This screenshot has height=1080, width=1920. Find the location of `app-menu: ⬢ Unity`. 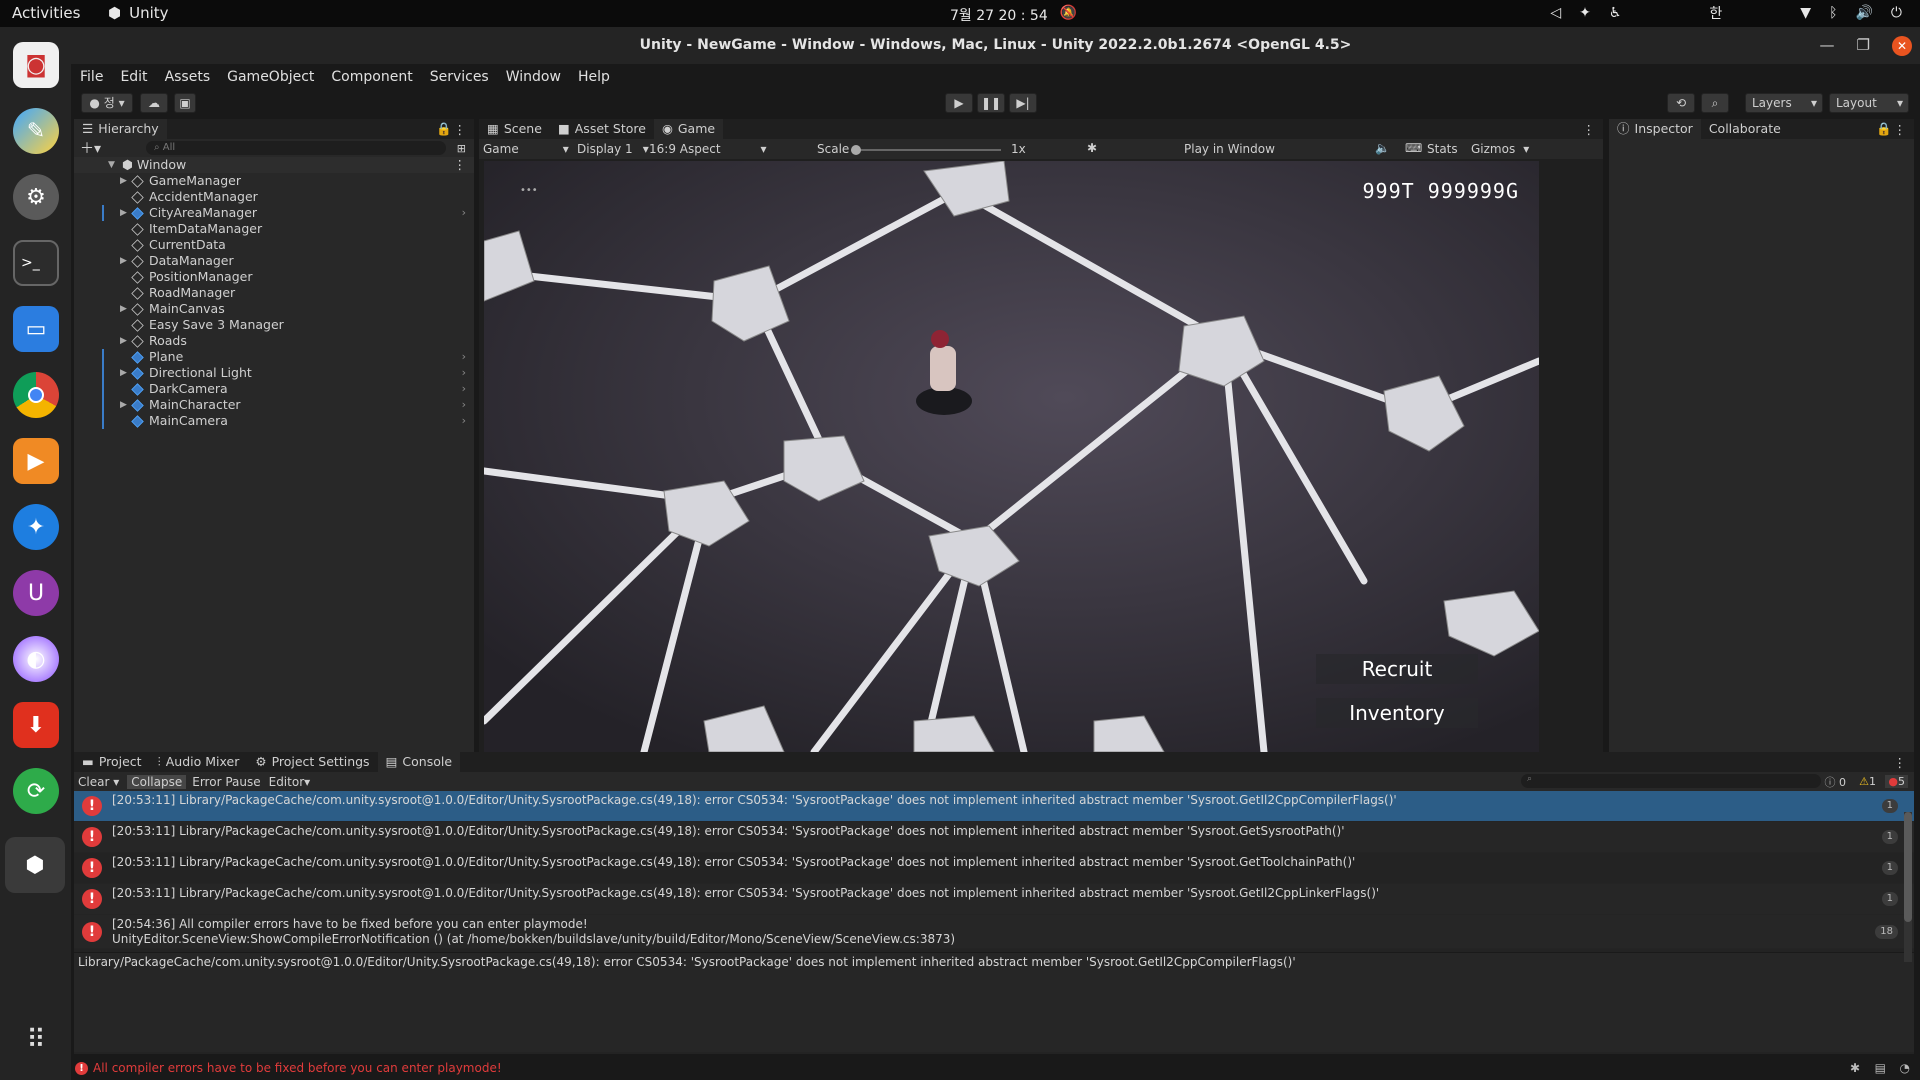

app-menu: ⬢ Unity is located at coordinates (138, 13).